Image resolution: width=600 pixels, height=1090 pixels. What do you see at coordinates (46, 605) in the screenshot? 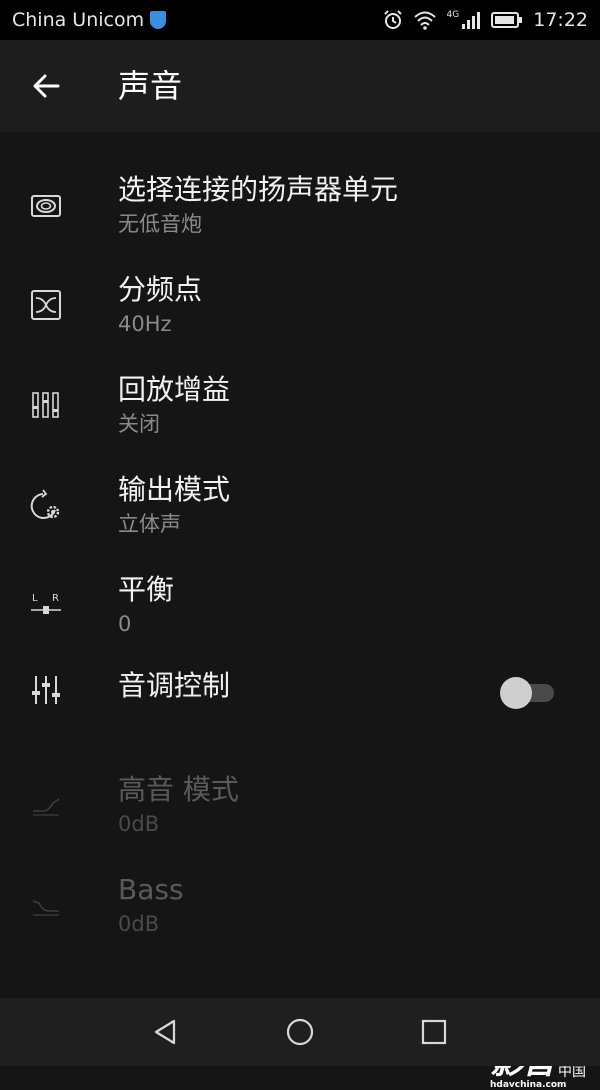
I see `balance-icon: L R` at bounding box center [46, 605].